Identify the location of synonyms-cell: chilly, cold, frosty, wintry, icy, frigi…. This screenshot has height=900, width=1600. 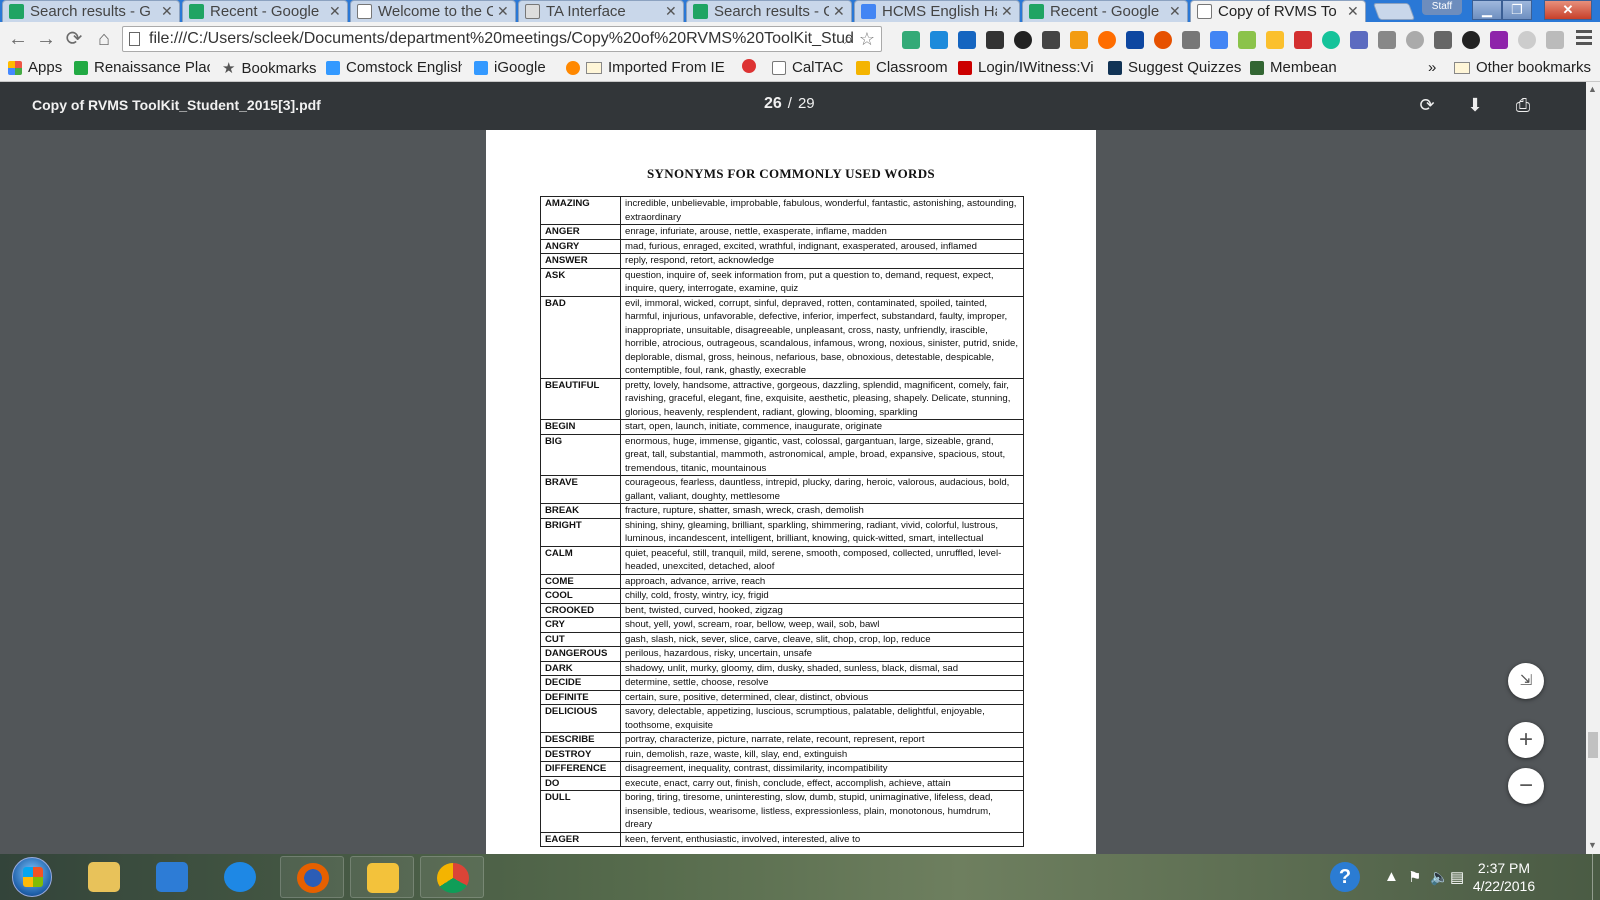
(822, 596).